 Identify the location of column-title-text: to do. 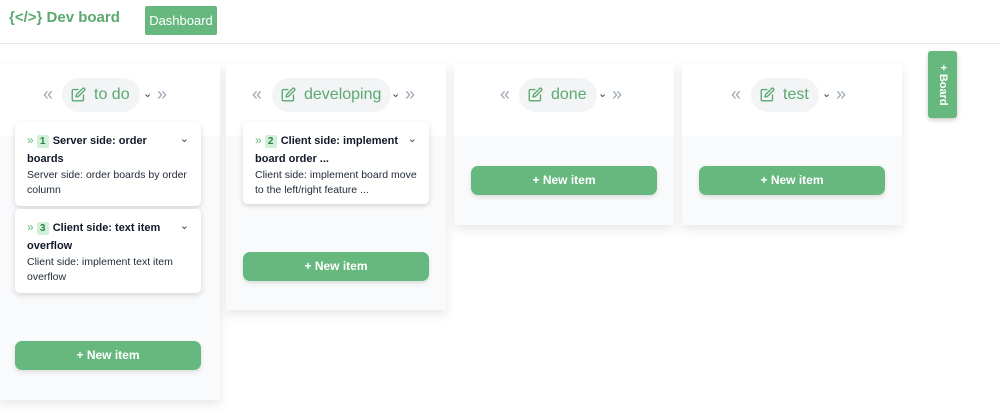
(112, 94).